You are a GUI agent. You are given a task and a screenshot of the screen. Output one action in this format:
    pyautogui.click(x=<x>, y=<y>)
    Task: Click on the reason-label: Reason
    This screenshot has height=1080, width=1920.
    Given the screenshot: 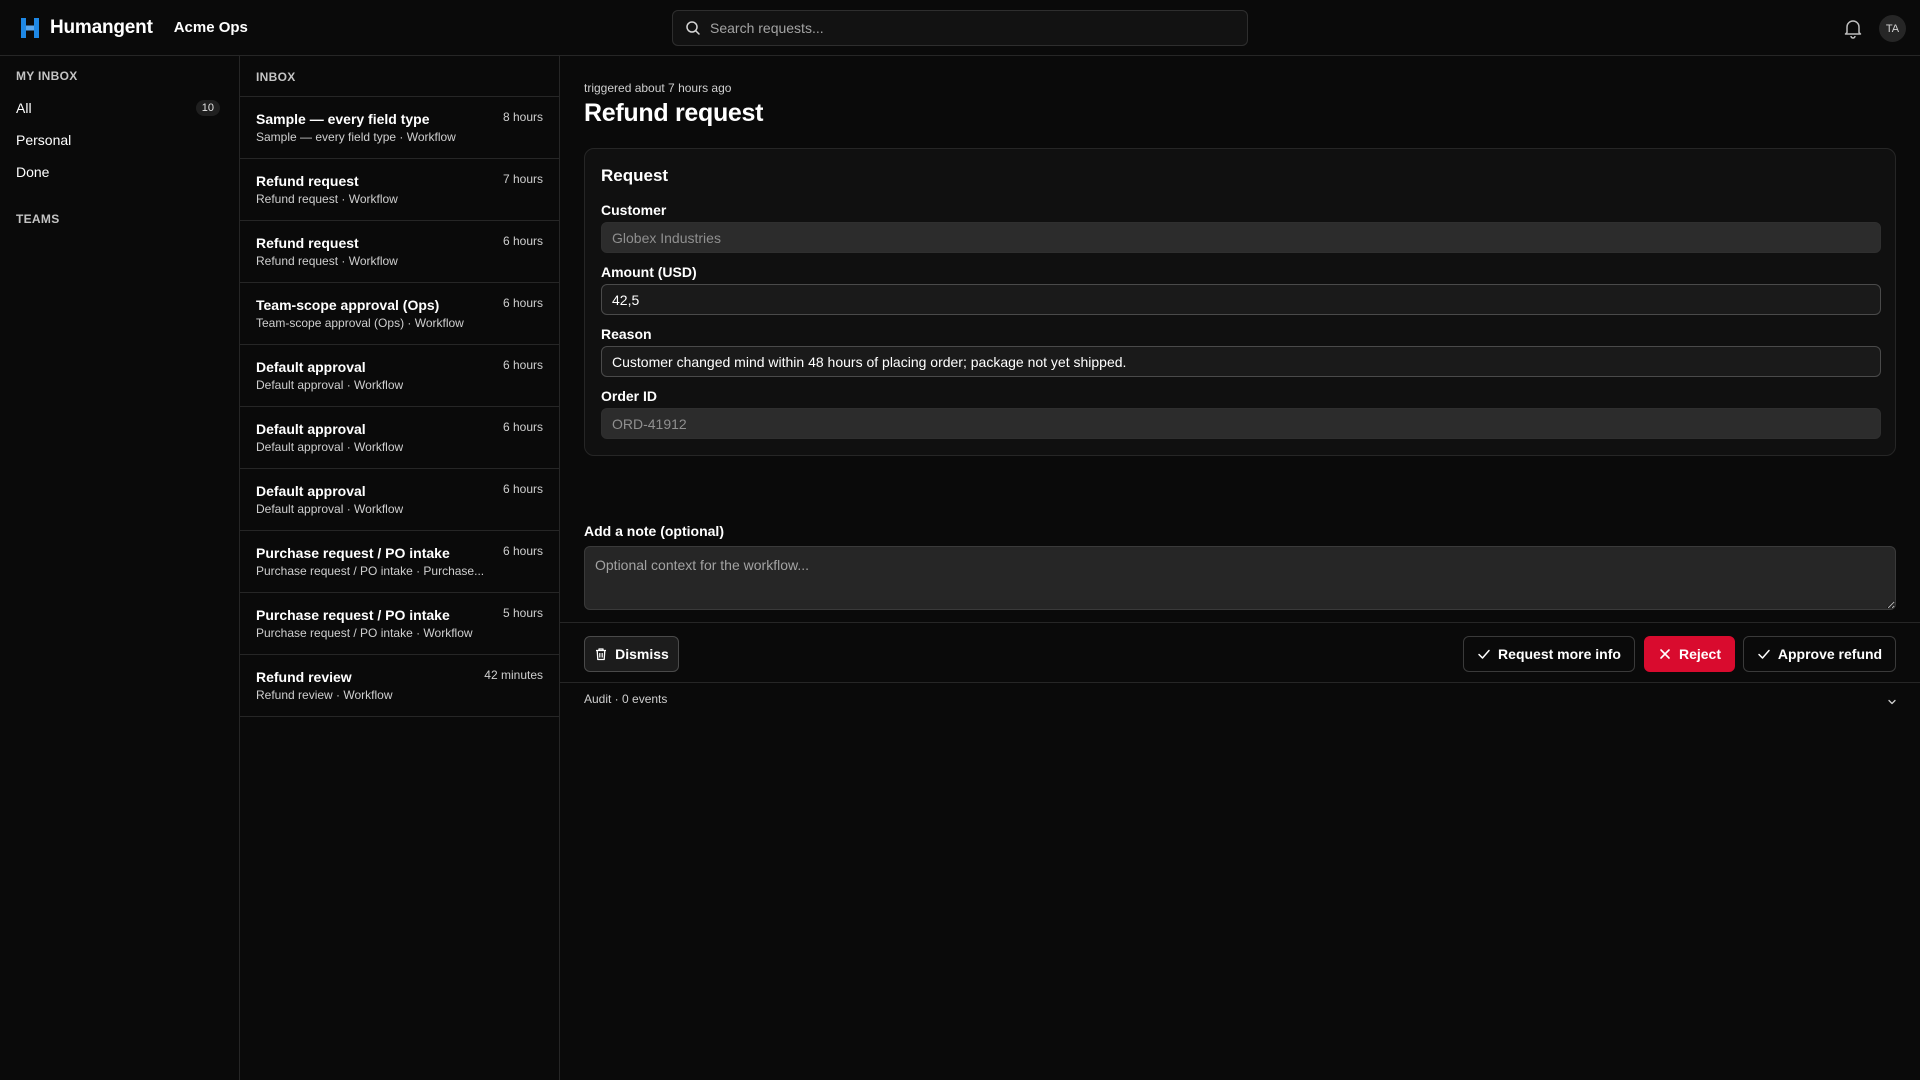 What is the action you would take?
    pyautogui.click(x=626, y=334)
    